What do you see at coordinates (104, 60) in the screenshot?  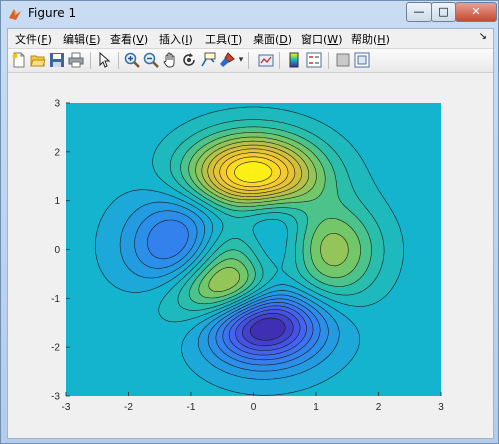 I see `pointer-icon` at bounding box center [104, 60].